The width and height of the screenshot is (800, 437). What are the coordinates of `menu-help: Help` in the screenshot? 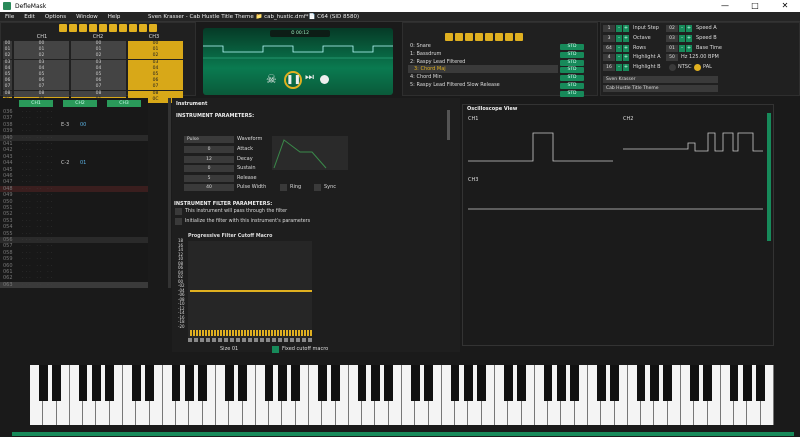 It's located at (114, 17).